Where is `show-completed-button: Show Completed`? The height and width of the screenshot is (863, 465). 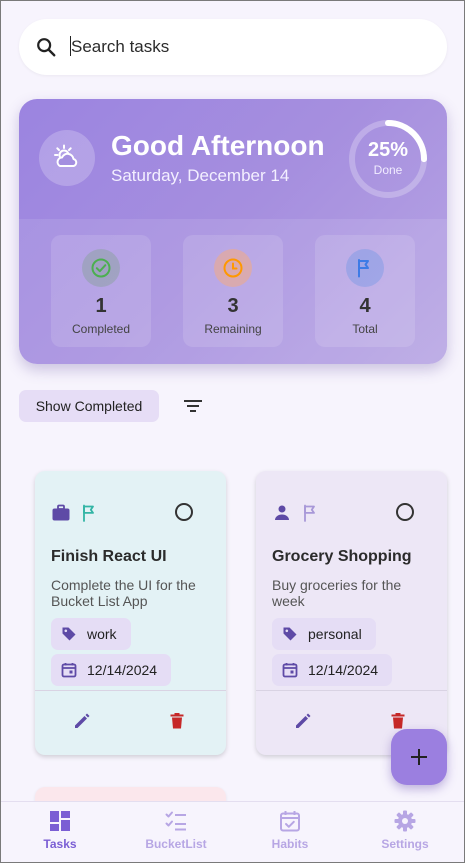 show-completed-button: Show Completed is located at coordinates (89, 406).